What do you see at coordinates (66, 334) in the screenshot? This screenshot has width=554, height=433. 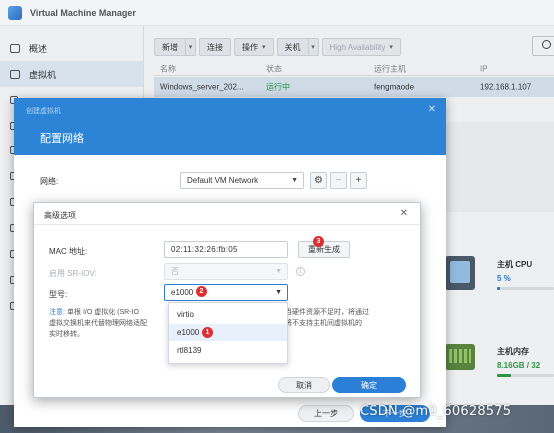 I see `note-text-3: 实时移转。` at bounding box center [66, 334].